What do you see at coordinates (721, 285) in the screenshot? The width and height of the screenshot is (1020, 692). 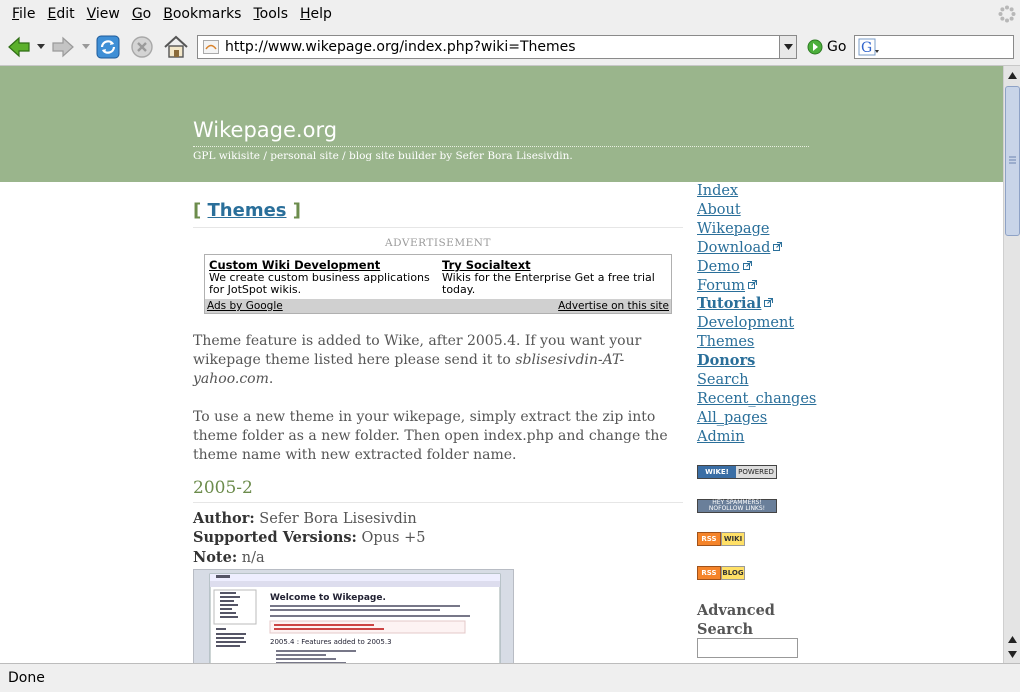 I see `sidebar-link-label: Forum` at bounding box center [721, 285].